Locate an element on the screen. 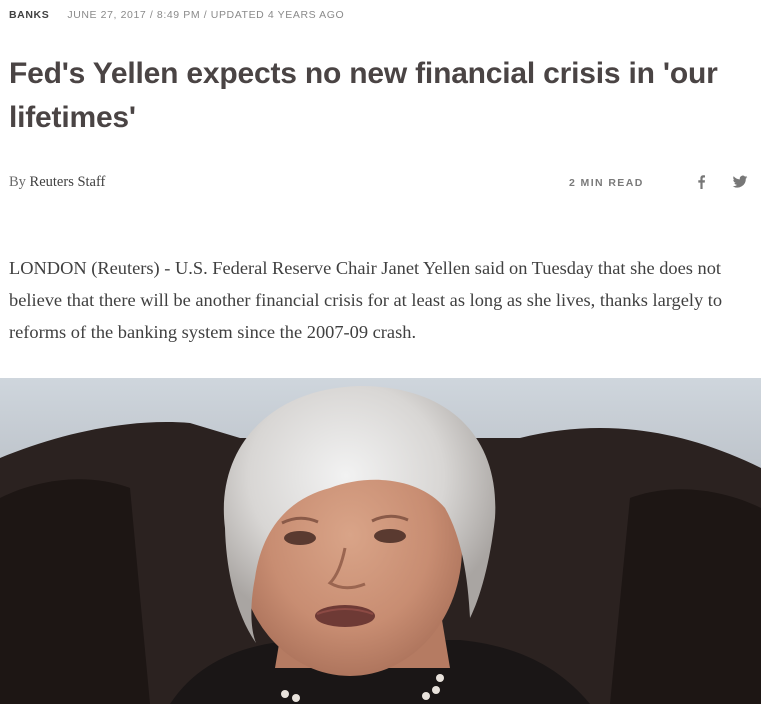  read-time: 2 MIN READ is located at coordinates (606, 183).